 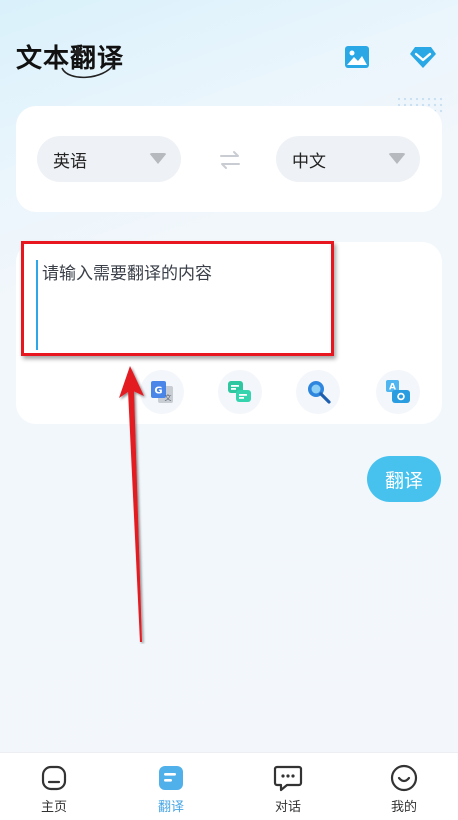 I want to click on translate-doc-icon, so click(x=171, y=778).